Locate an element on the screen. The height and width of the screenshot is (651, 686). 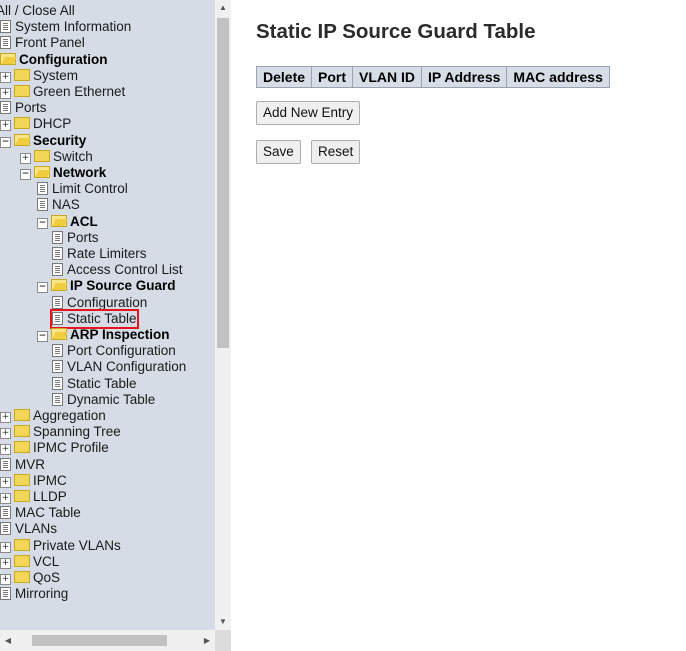
horizontal-scroll-thumb is located at coordinates (99, 640).